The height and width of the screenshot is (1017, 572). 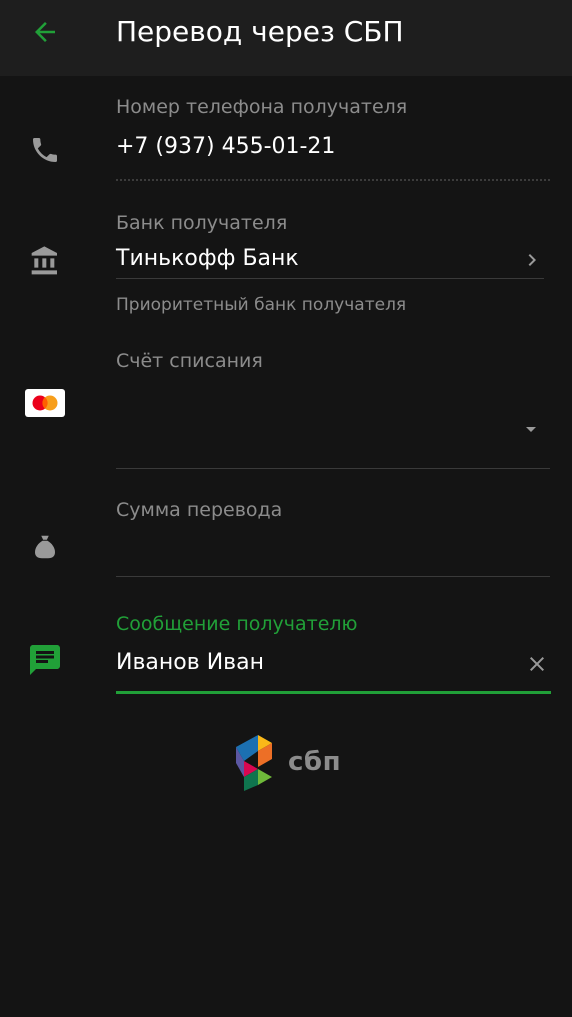 I want to click on chevron-right-icon, so click(x=532, y=260).